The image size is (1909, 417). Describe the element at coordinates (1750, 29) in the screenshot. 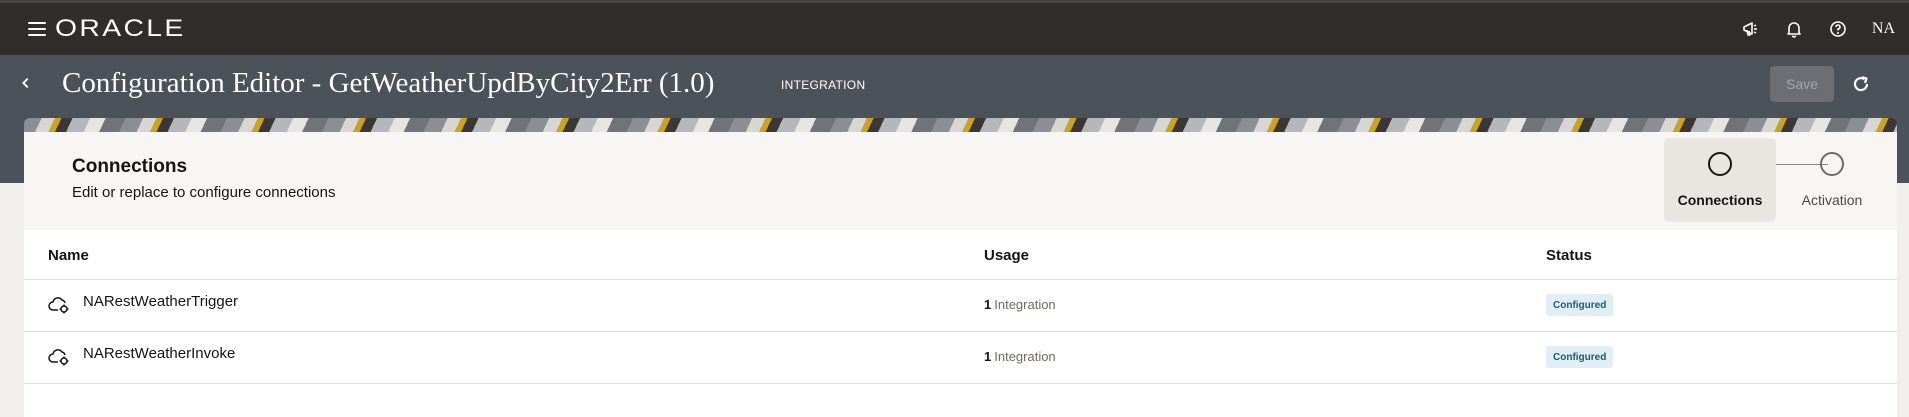

I see `megaphone-icon` at that location.